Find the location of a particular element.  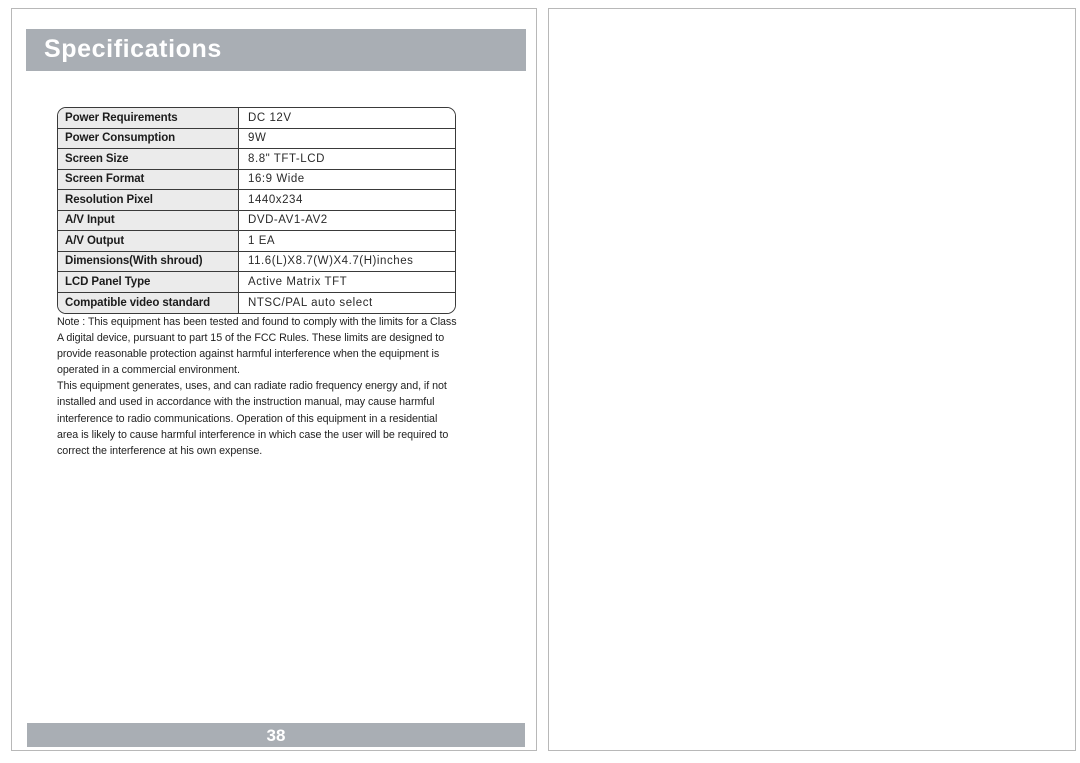

page-title-specifications: Specifications is located at coordinates (133, 48).